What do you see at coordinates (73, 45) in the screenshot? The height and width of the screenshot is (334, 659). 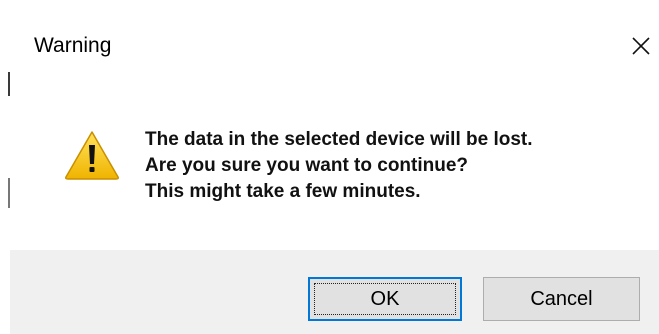 I see `dialog-title: Warning` at bounding box center [73, 45].